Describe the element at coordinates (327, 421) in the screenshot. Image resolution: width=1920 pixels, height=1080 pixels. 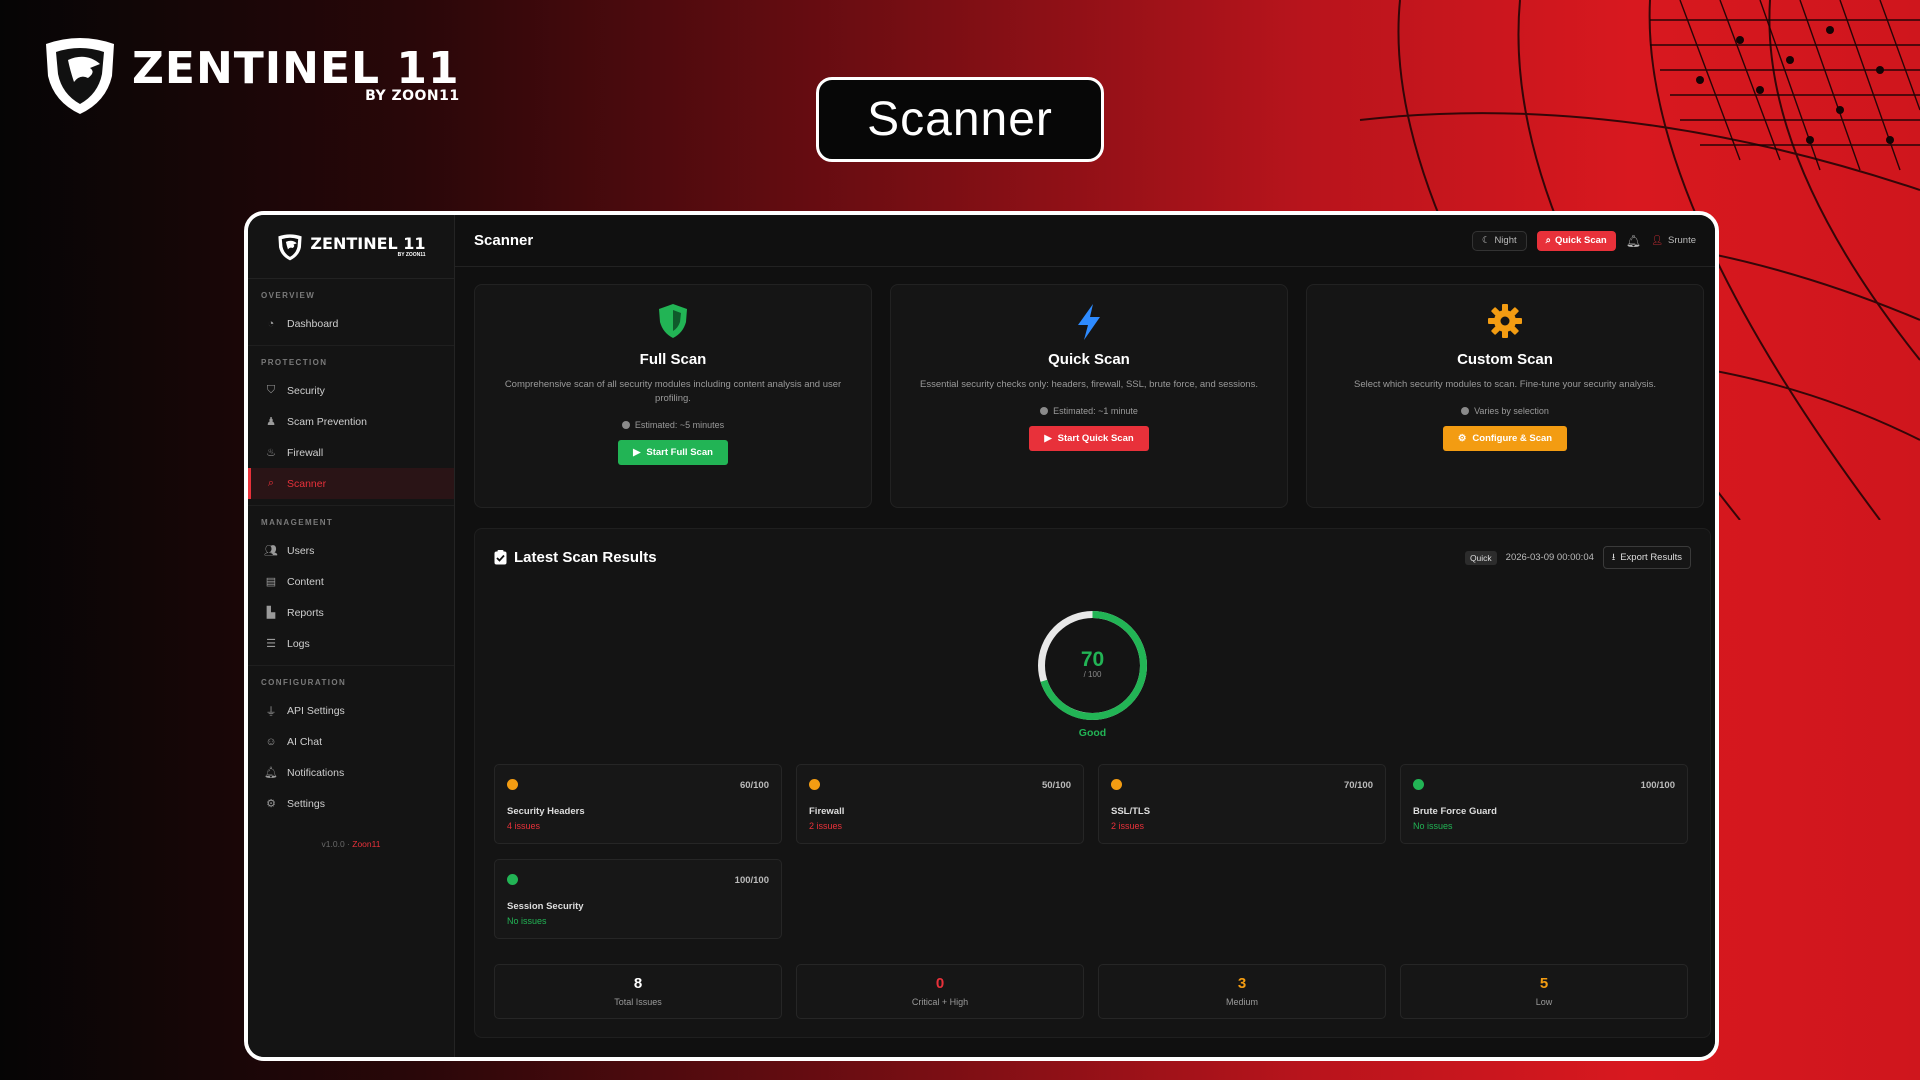
I see `sidebar-item-label: Scam Prevention` at that location.